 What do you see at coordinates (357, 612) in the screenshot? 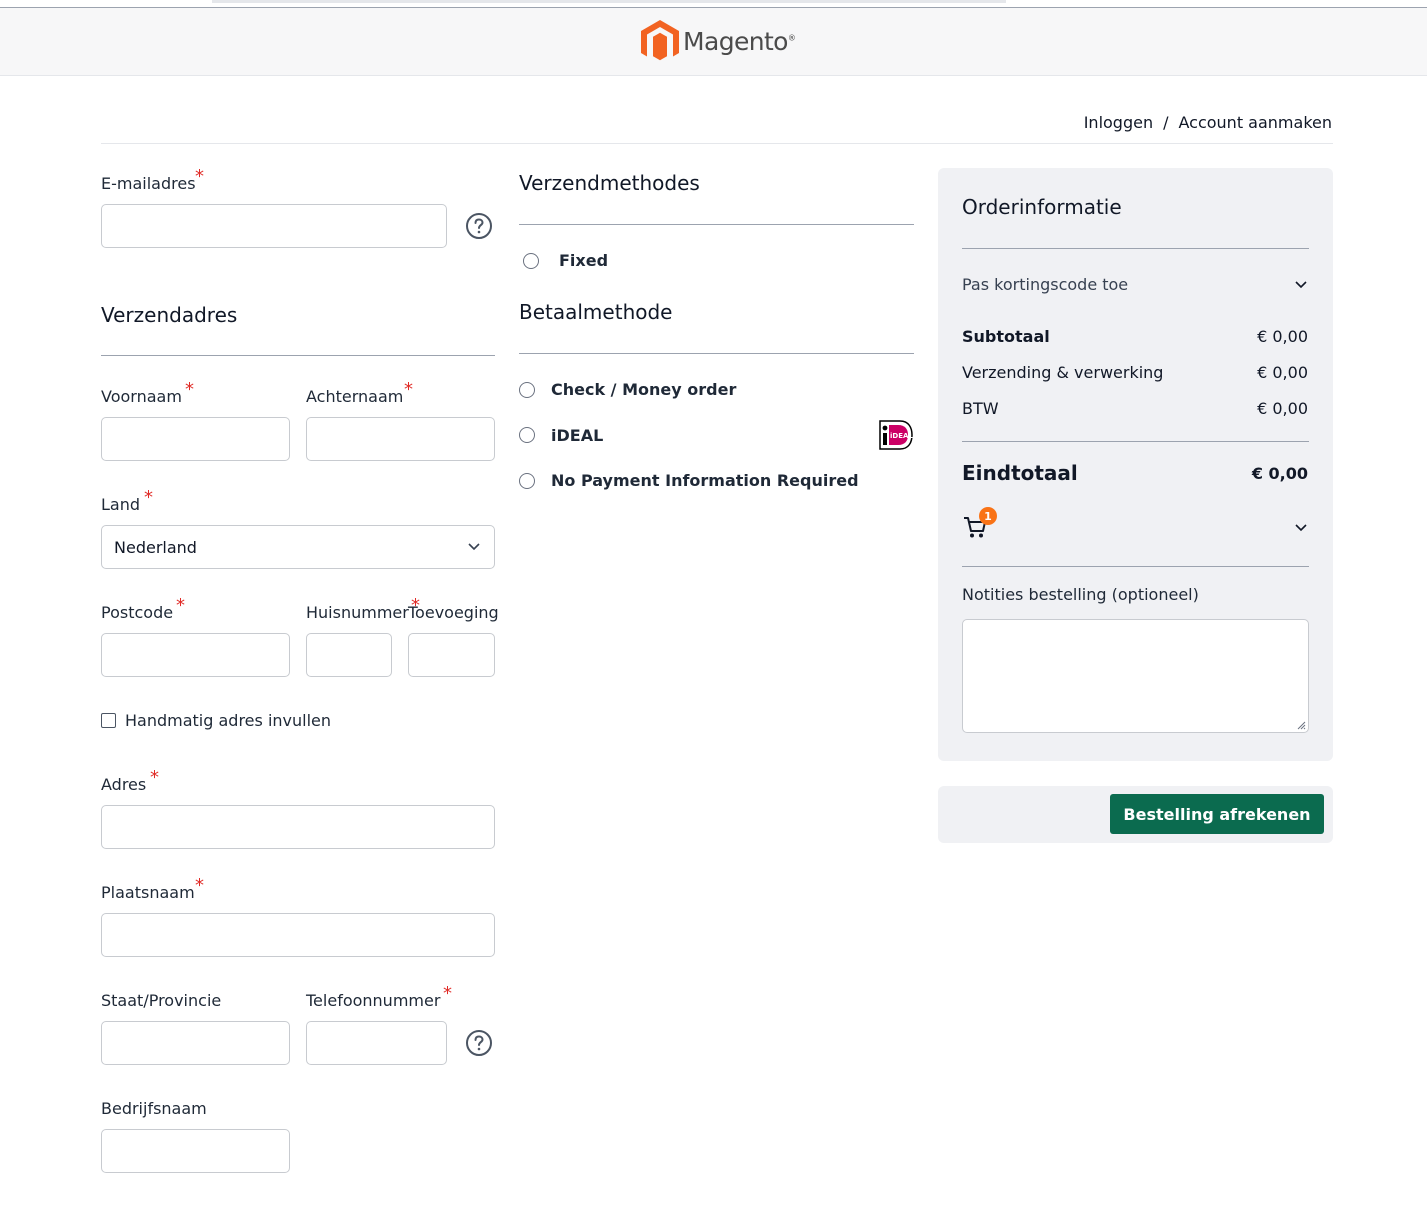
I see `housenumber-label: Huisnummer` at bounding box center [357, 612].